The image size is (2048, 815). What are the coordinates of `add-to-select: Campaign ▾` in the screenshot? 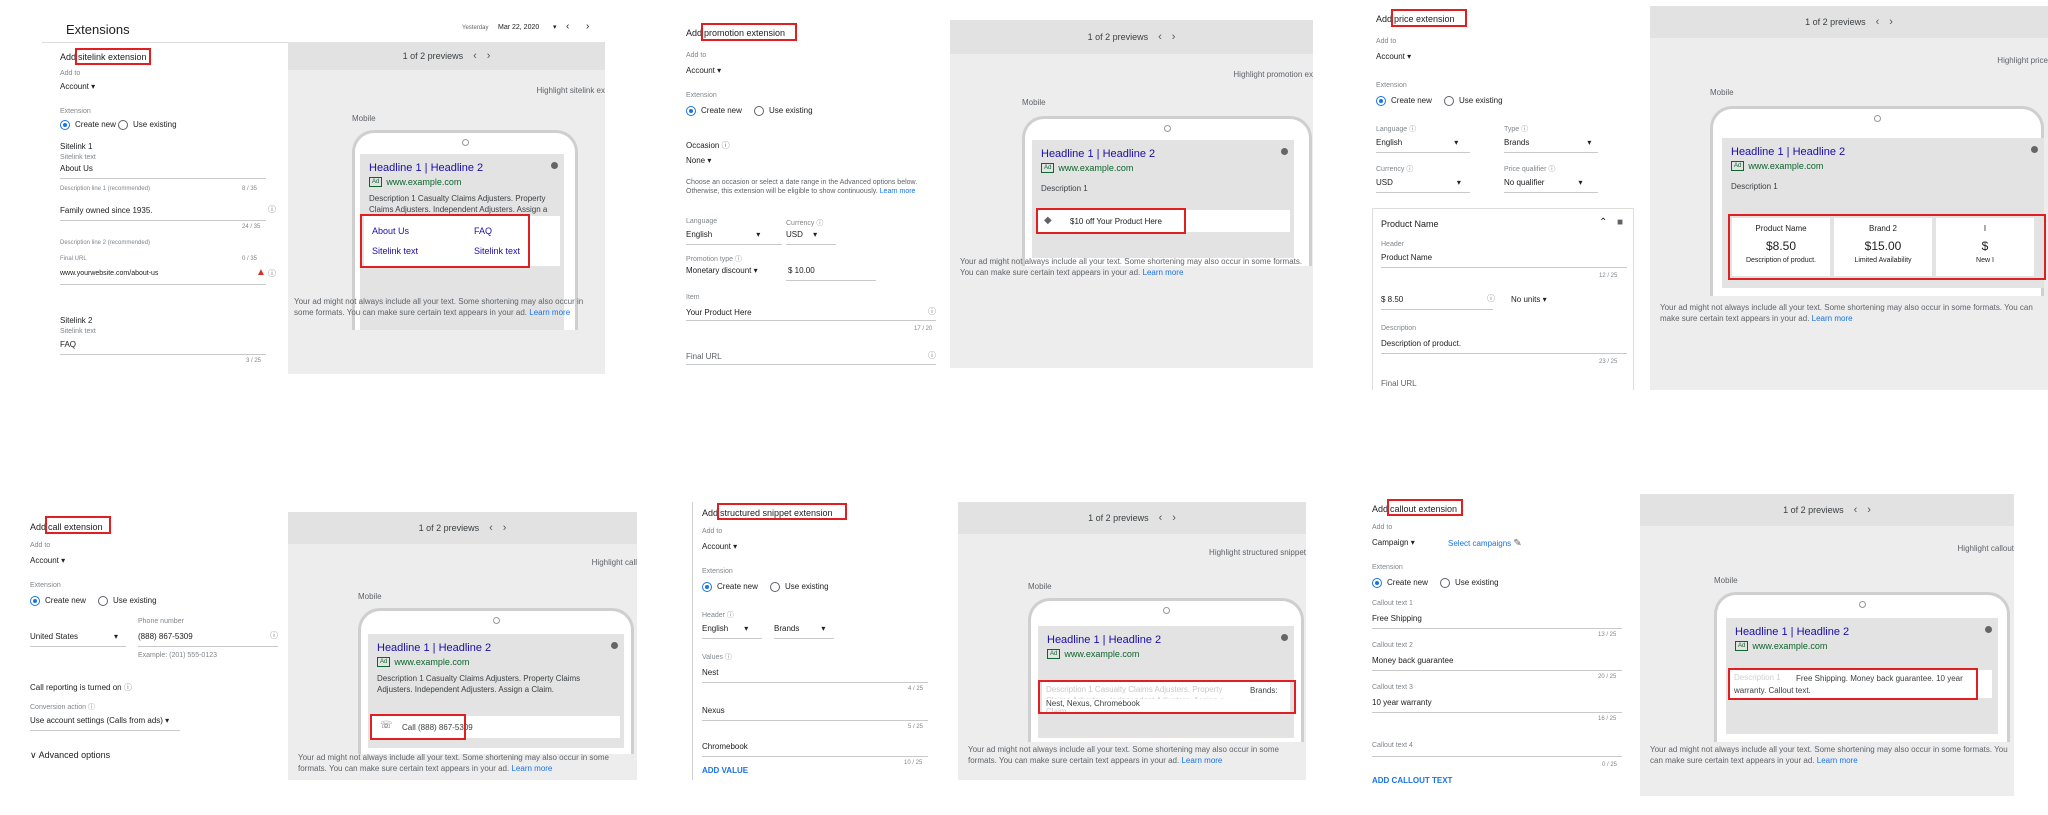 It's located at (1393, 542).